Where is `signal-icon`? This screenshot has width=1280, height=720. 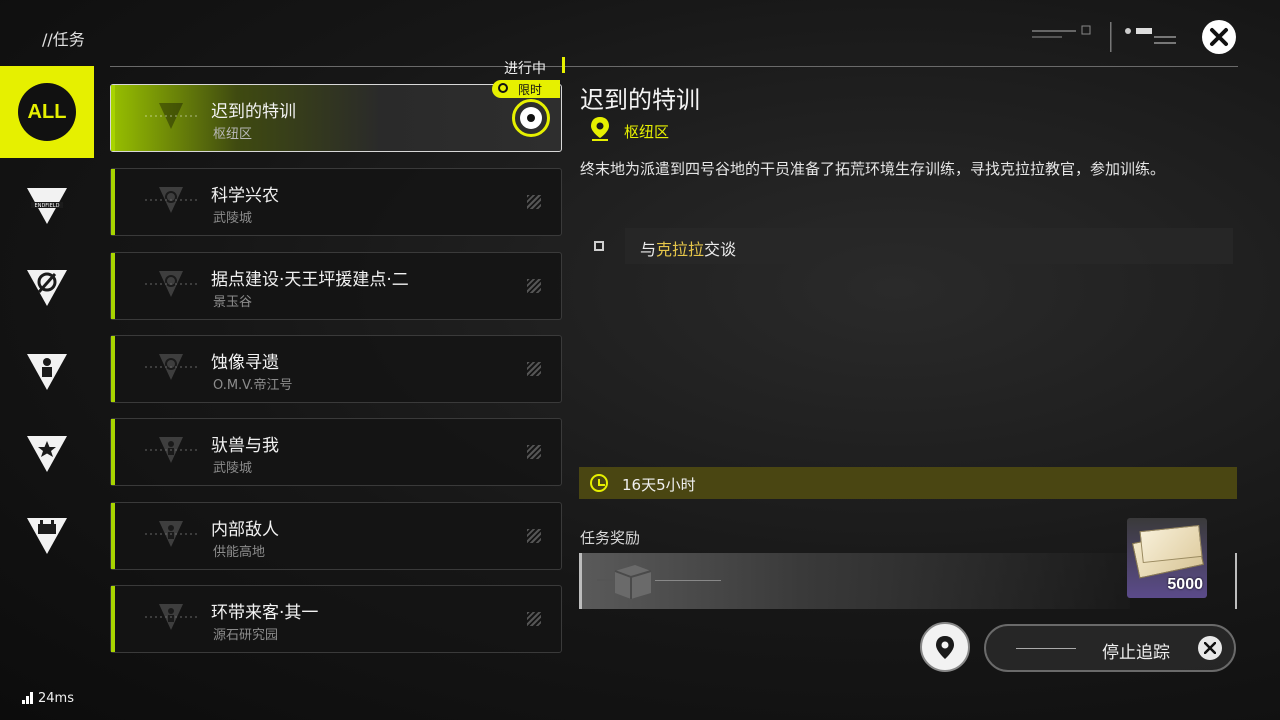 signal-icon is located at coordinates (27, 698).